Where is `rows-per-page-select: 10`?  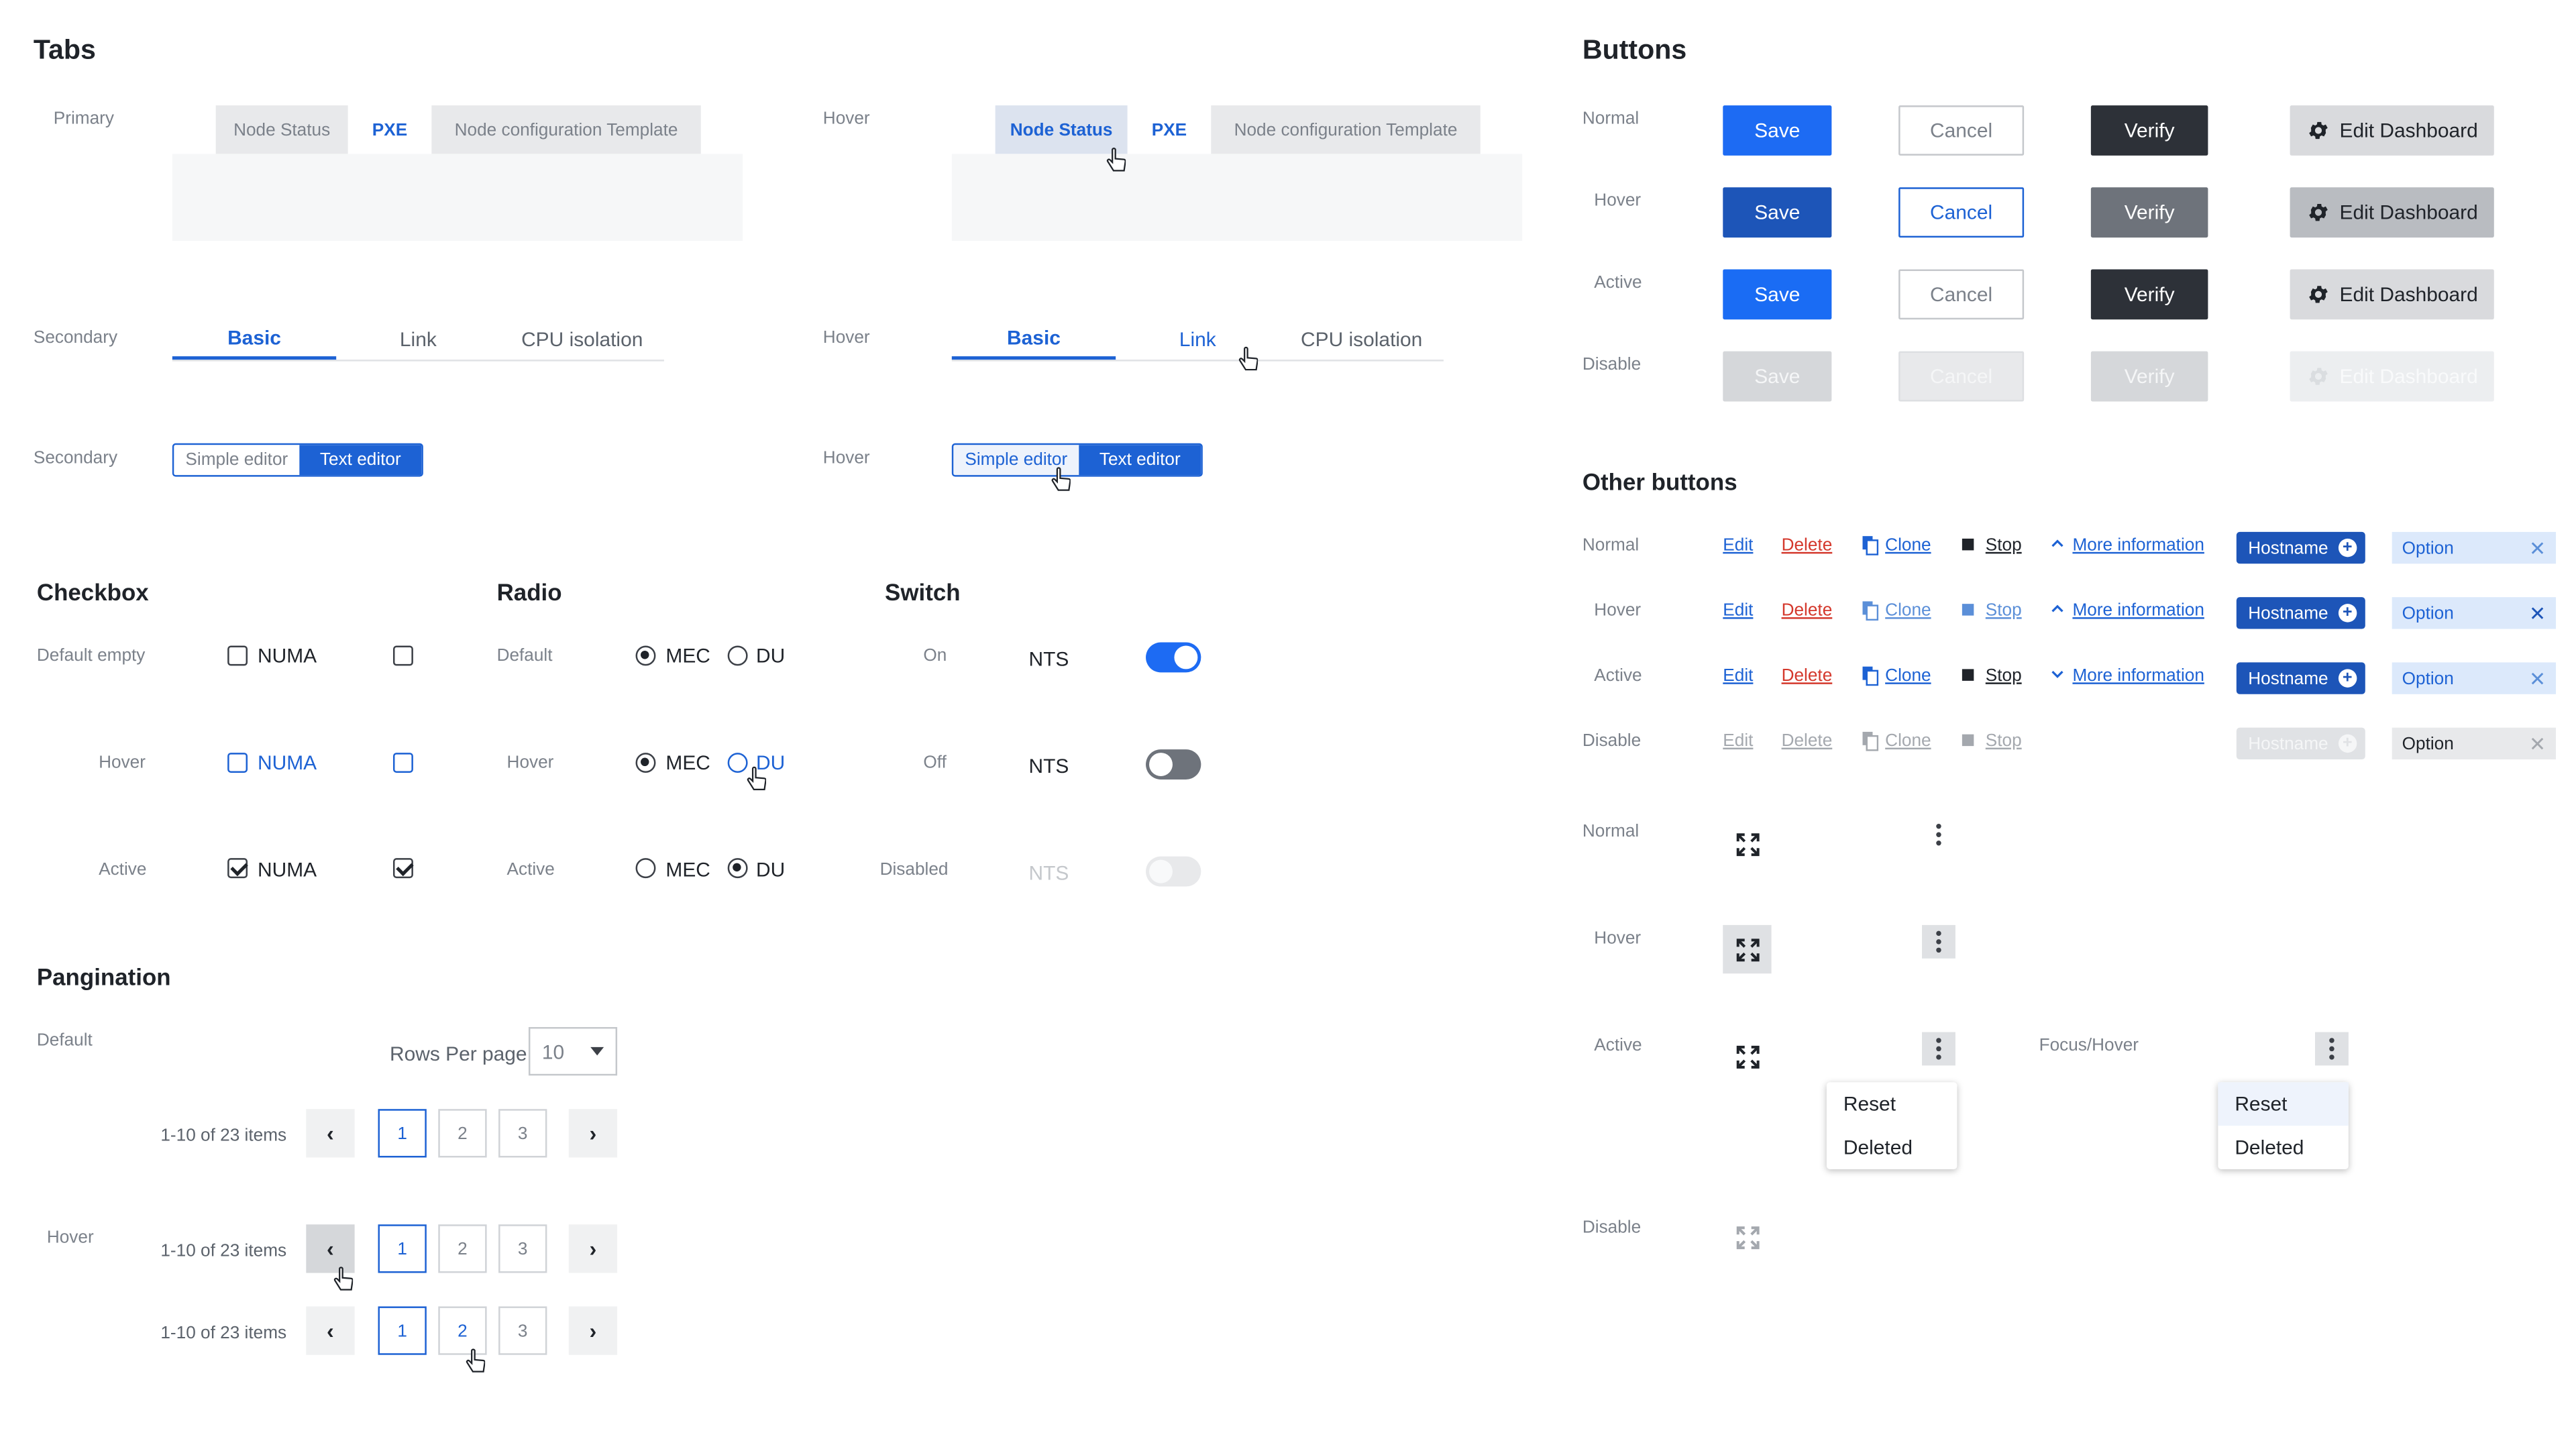
rows-per-page-select: 10 is located at coordinates (573, 1051).